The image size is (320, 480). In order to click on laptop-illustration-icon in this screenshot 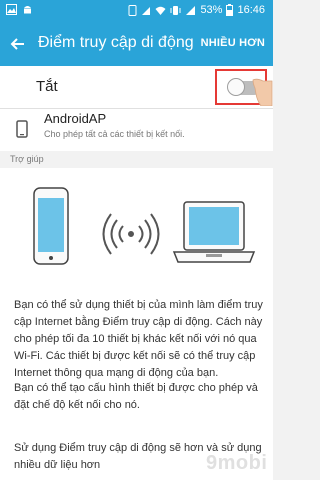, I will do `click(214, 232)`.